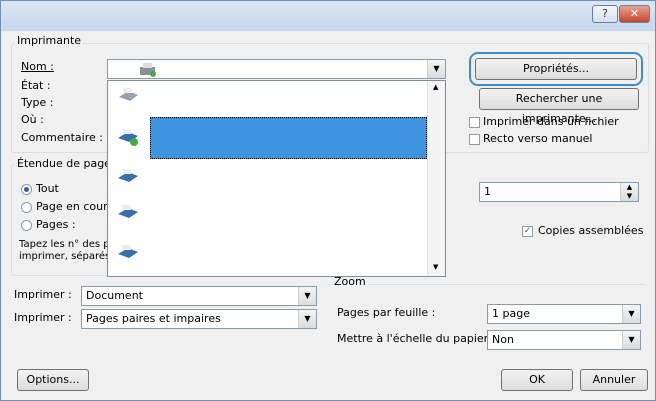 This screenshot has width=656, height=401. Describe the element at coordinates (288, 138) in the screenshot. I see `selected-printer-row` at that location.